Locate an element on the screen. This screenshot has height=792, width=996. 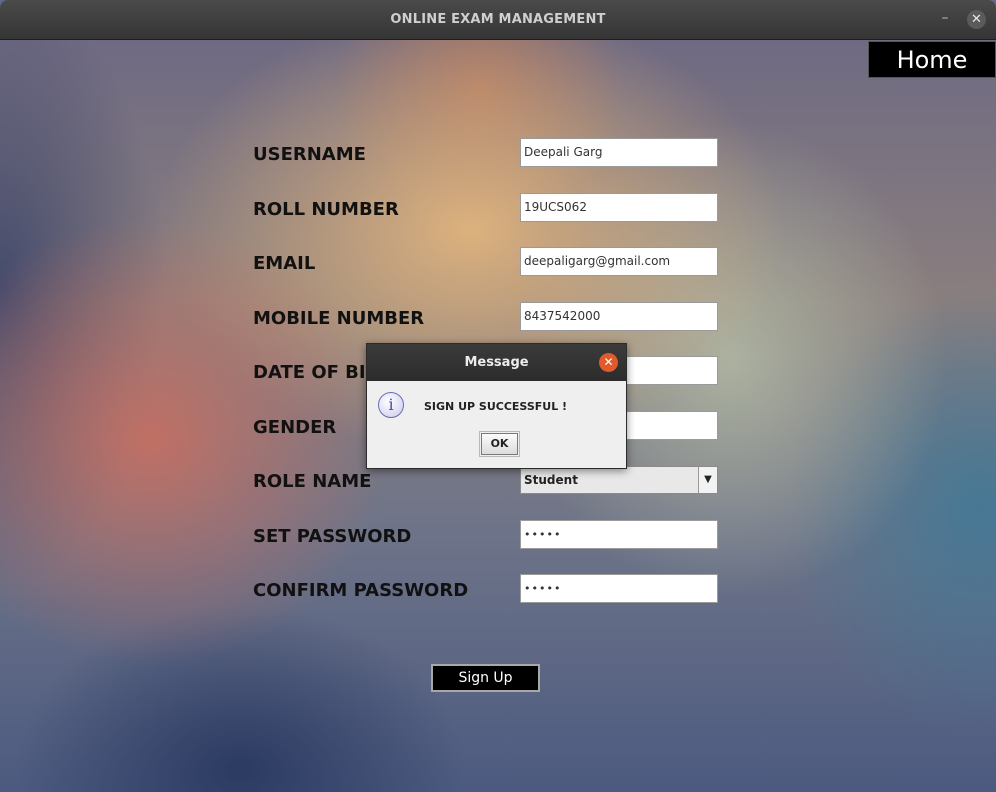
window-title: ONLINE EXAM MANAGEMENT is located at coordinates (498, 19).